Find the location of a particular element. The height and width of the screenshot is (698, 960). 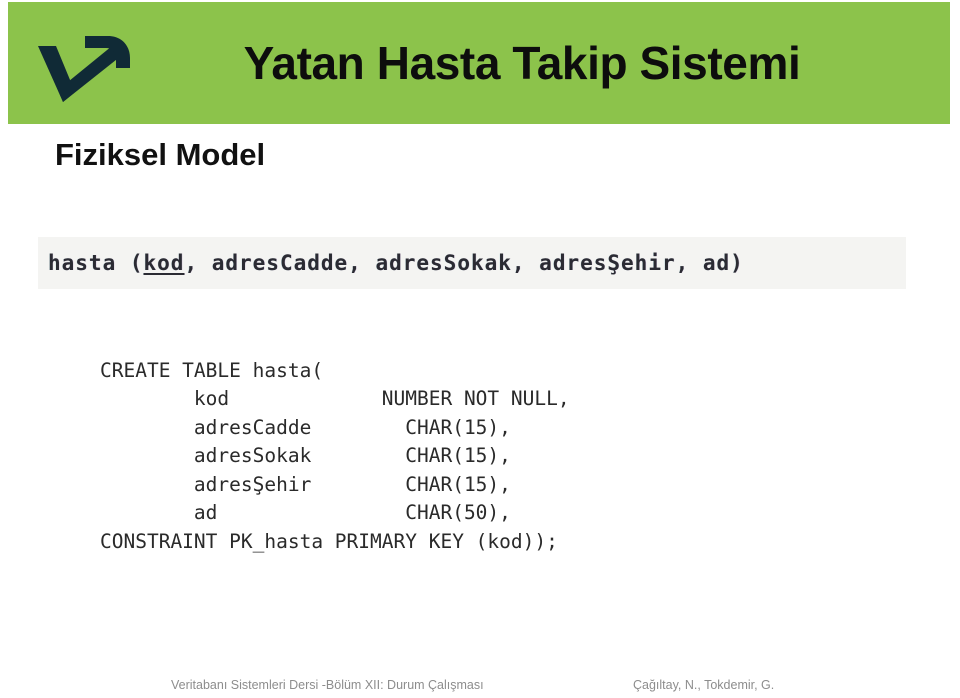

relation-schema-prefix: hasta ( is located at coordinates (96, 262).